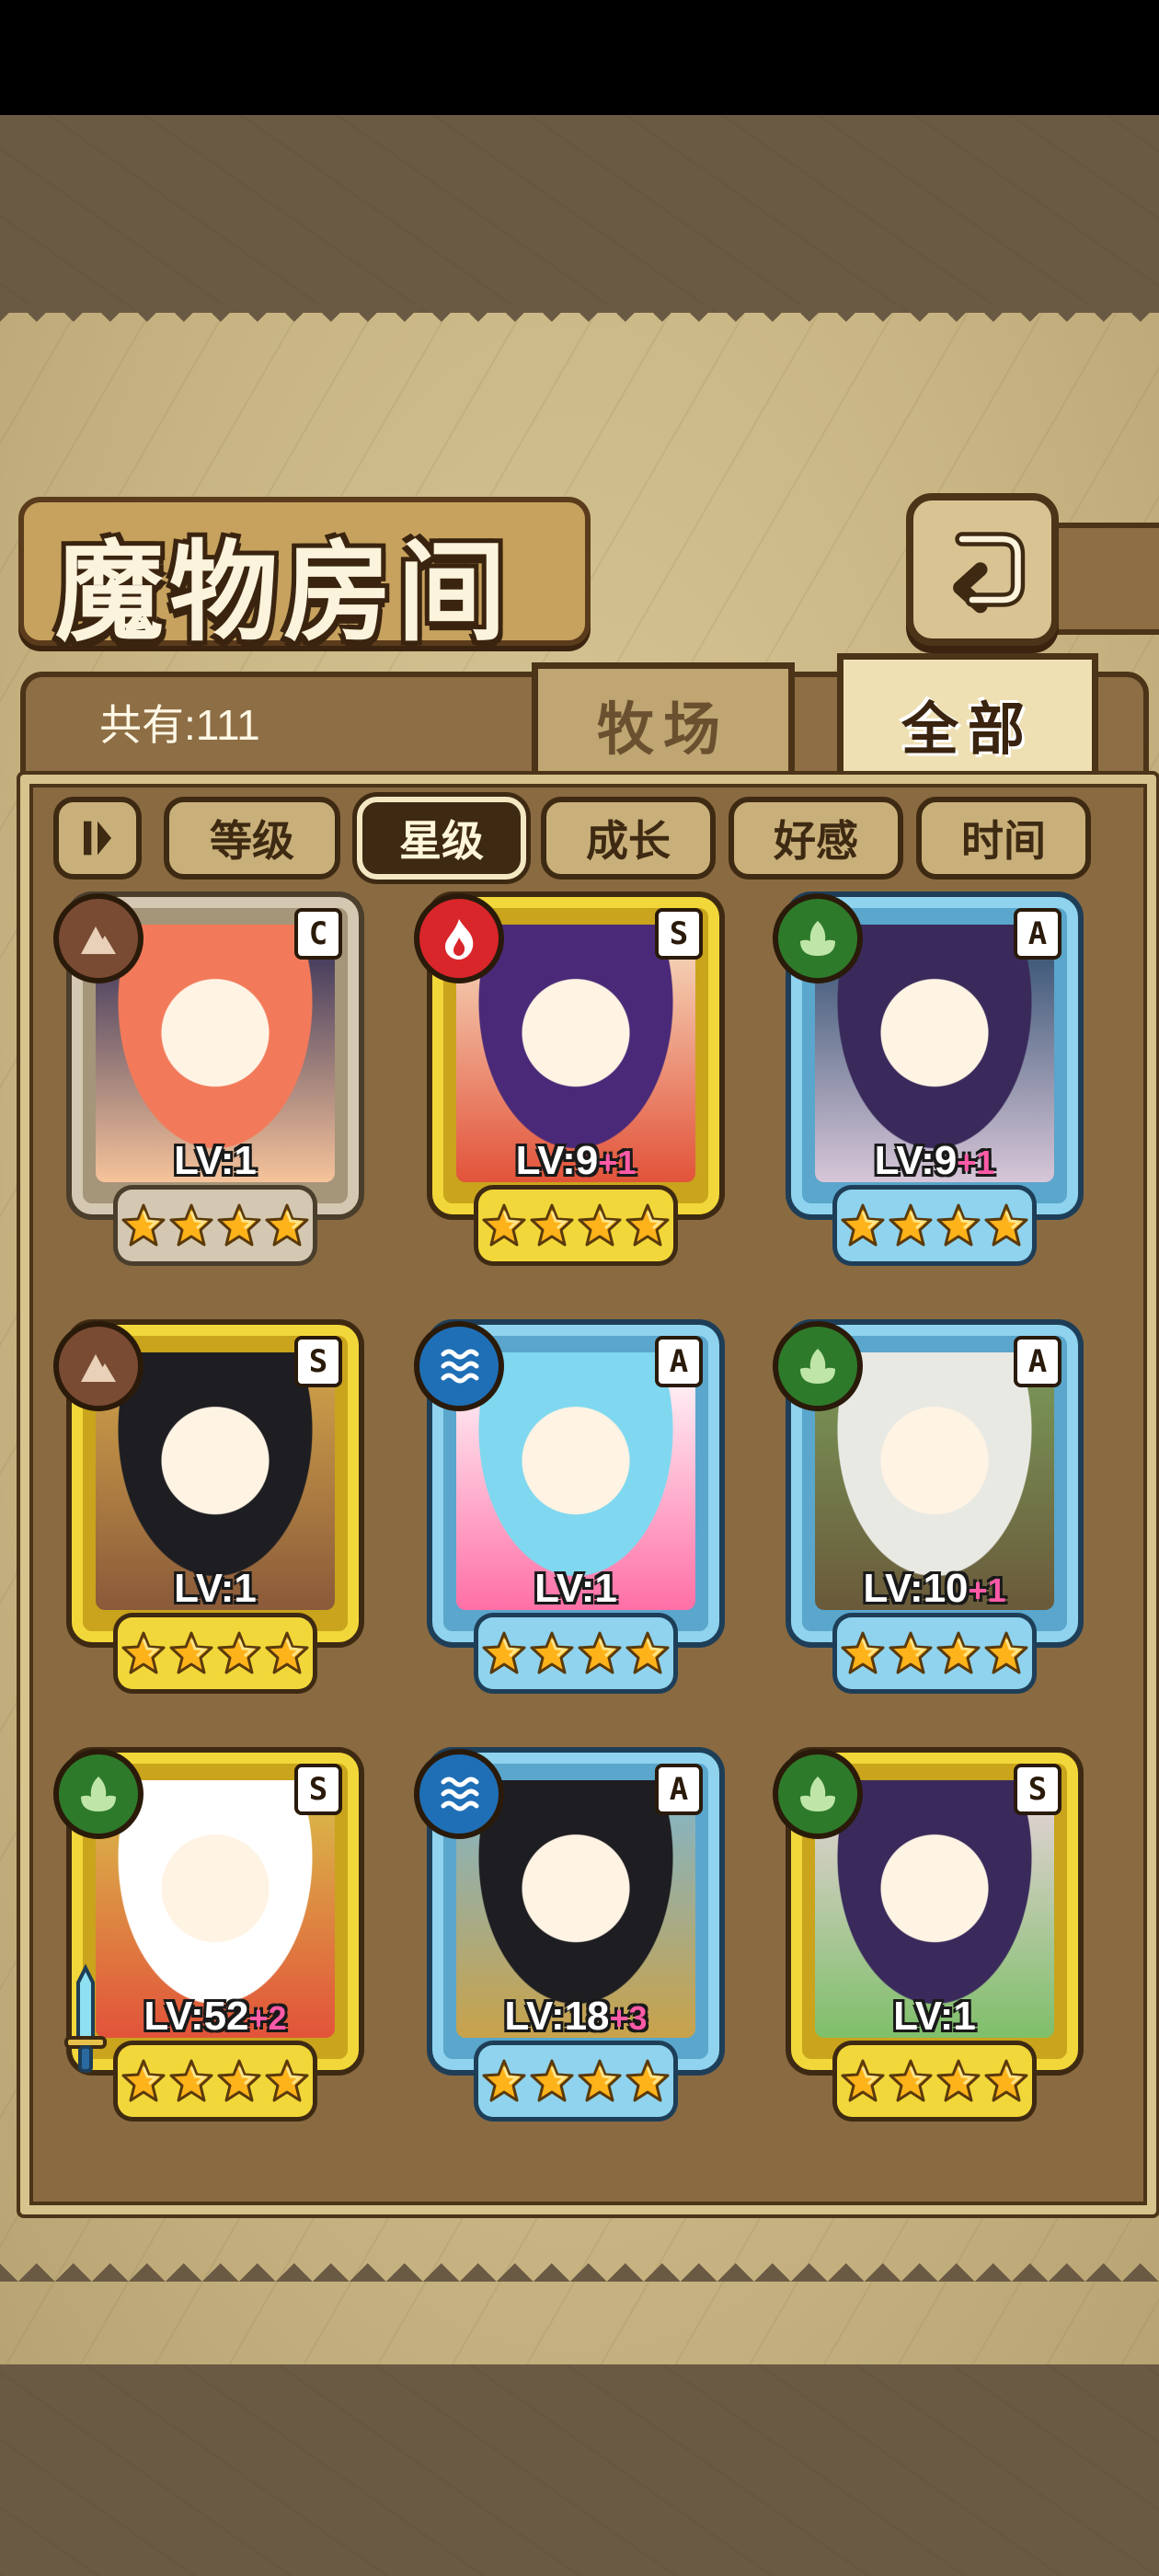 The image size is (1159, 2576). What do you see at coordinates (934, 1507) in the screenshot?
I see `monster-card: A LV:10+1` at bounding box center [934, 1507].